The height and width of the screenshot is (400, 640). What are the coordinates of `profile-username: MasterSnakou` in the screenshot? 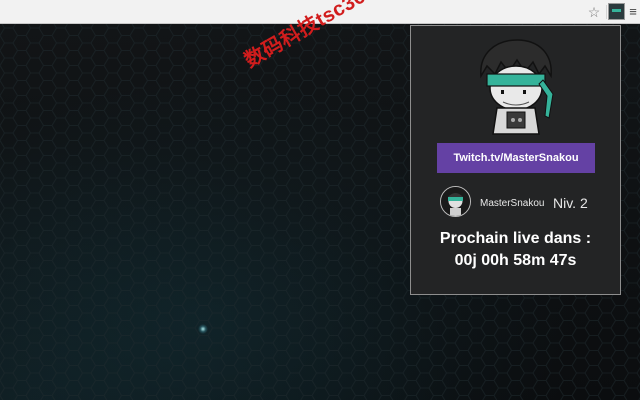 It's located at (512, 203).